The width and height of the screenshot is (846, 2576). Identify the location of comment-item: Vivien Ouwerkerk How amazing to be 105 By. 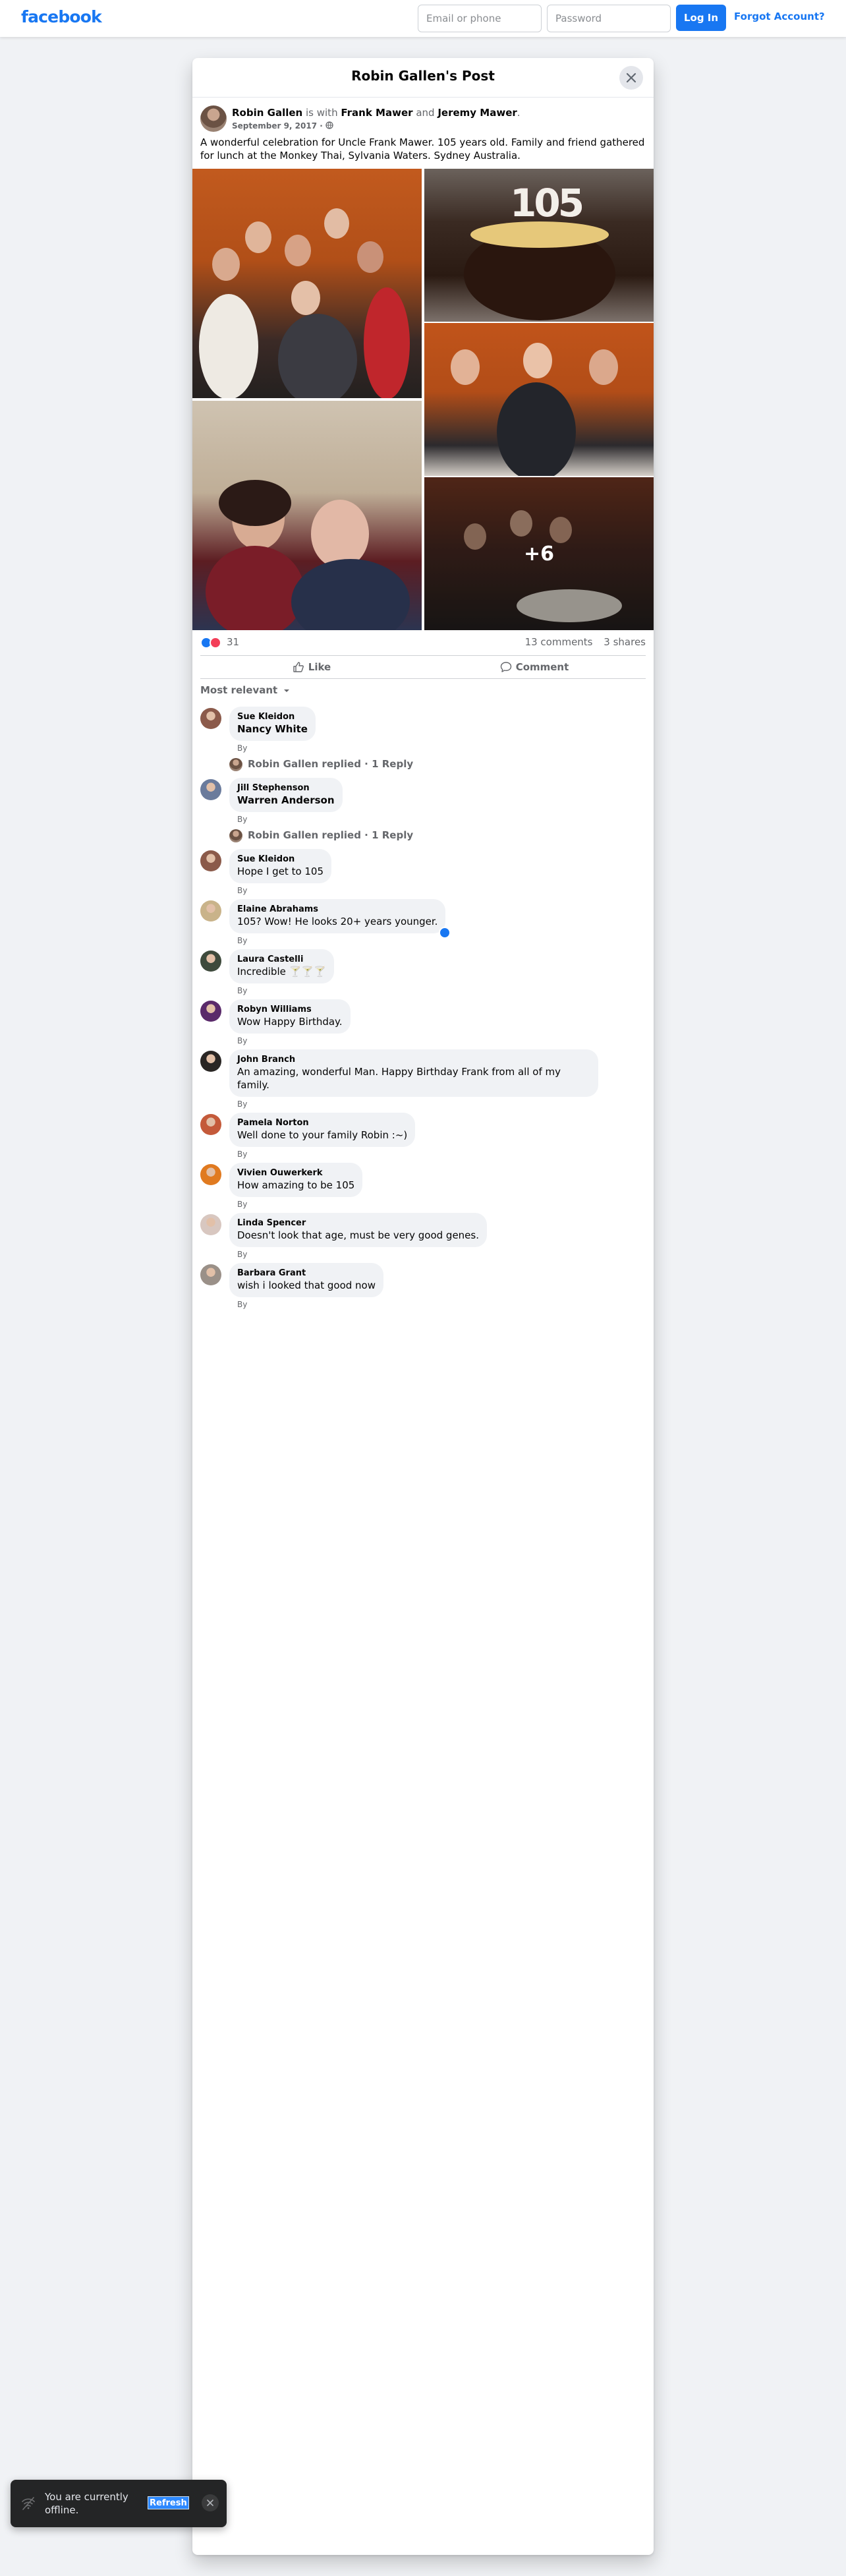
(423, 1186).